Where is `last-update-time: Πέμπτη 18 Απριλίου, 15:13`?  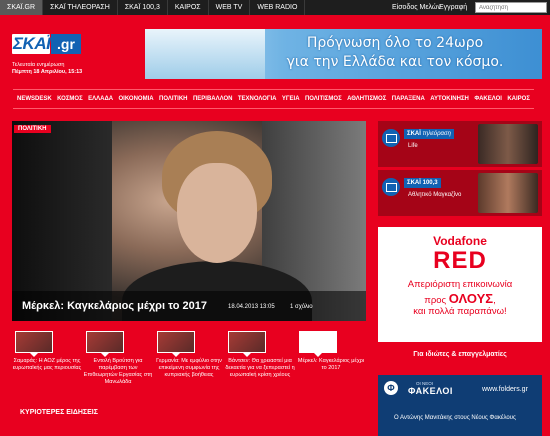
last-update-time: Πέμπτη 18 Απριλίου, 15:13 is located at coordinates (47, 72).